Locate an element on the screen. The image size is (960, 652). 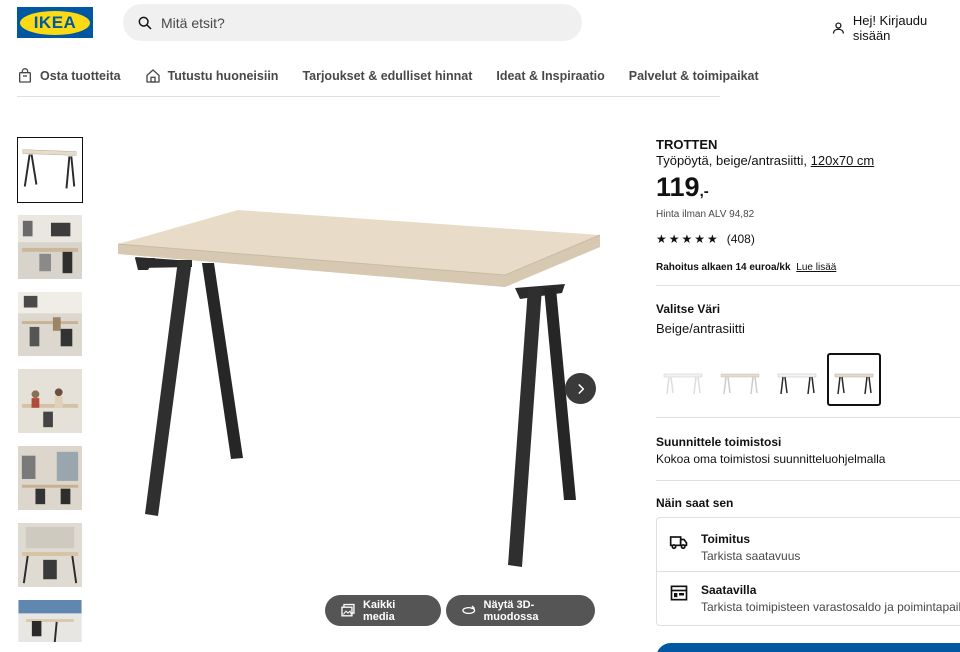
rating-count: (408) is located at coordinates (740, 239).